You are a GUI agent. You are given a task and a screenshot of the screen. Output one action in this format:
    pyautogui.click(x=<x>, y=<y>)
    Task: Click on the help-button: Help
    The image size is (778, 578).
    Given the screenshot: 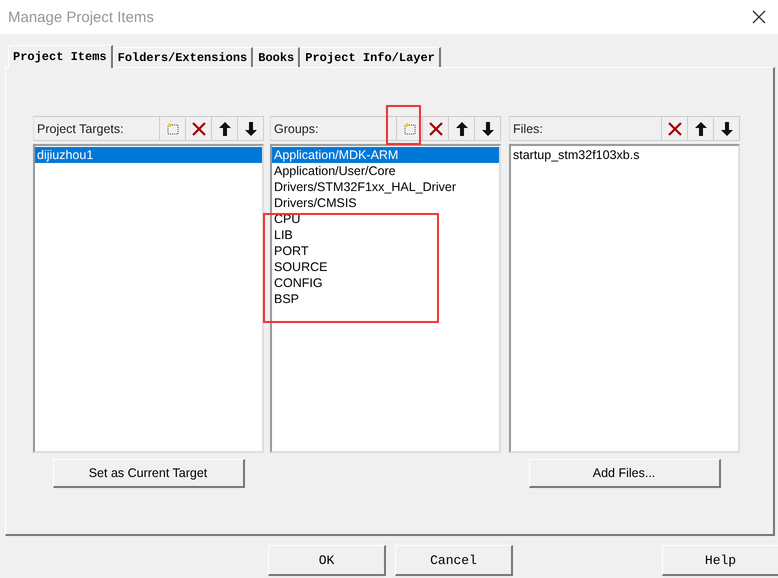 What is the action you would take?
    pyautogui.click(x=720, y=560)
    